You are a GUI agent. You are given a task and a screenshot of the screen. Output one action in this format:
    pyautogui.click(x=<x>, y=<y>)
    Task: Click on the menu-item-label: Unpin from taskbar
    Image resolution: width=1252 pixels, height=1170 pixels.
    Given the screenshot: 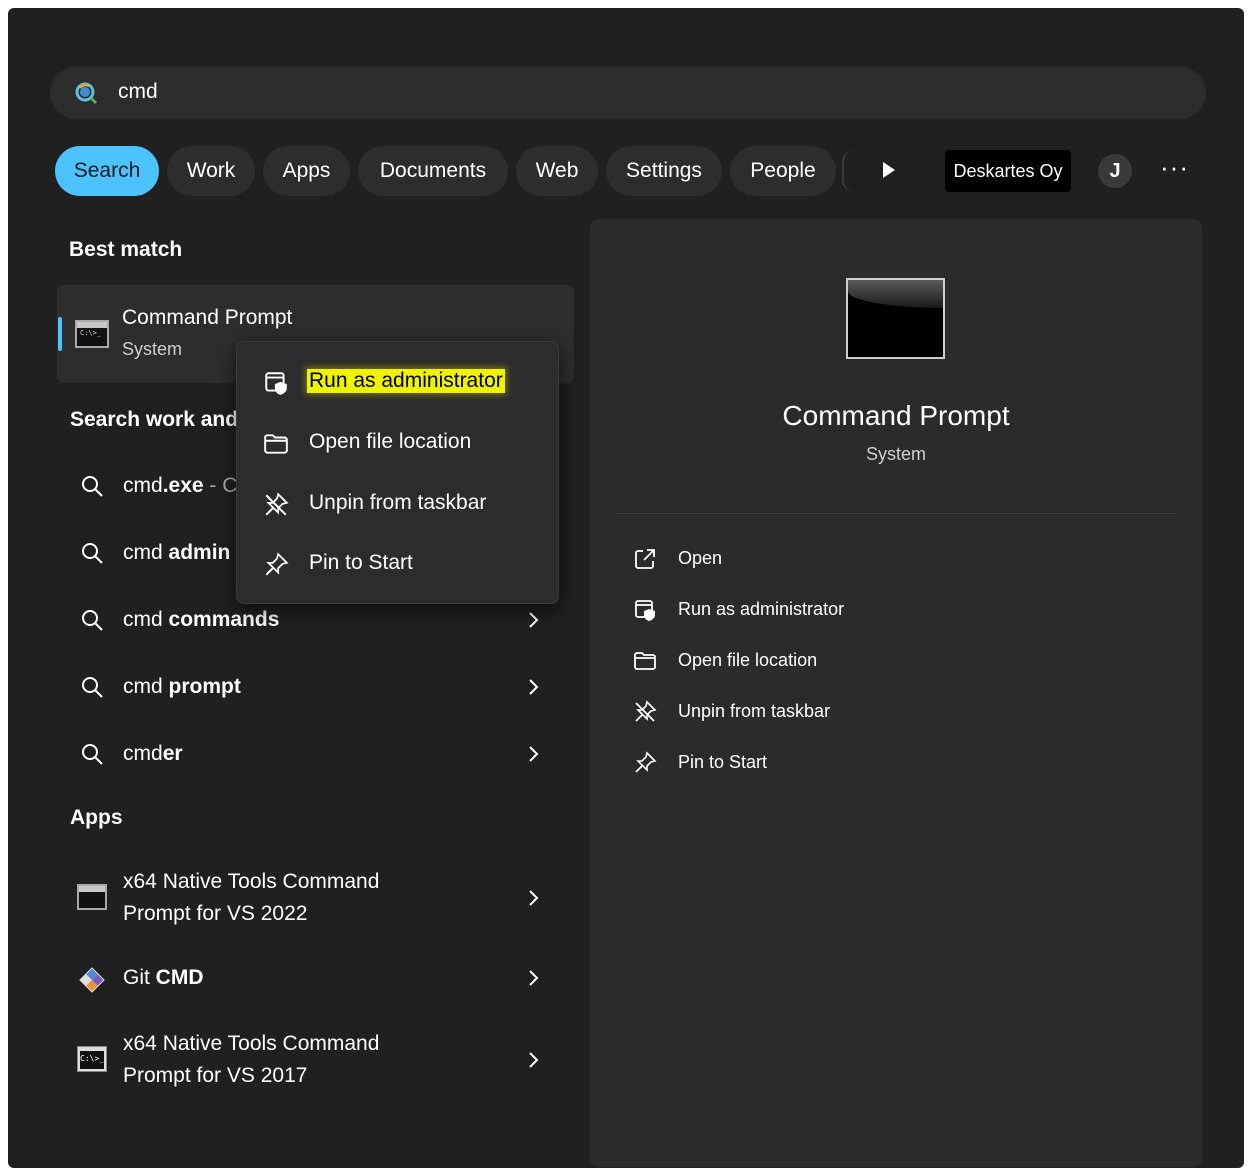 What is the action you would take?
    pyautogui.click(x=398, y=502)
    